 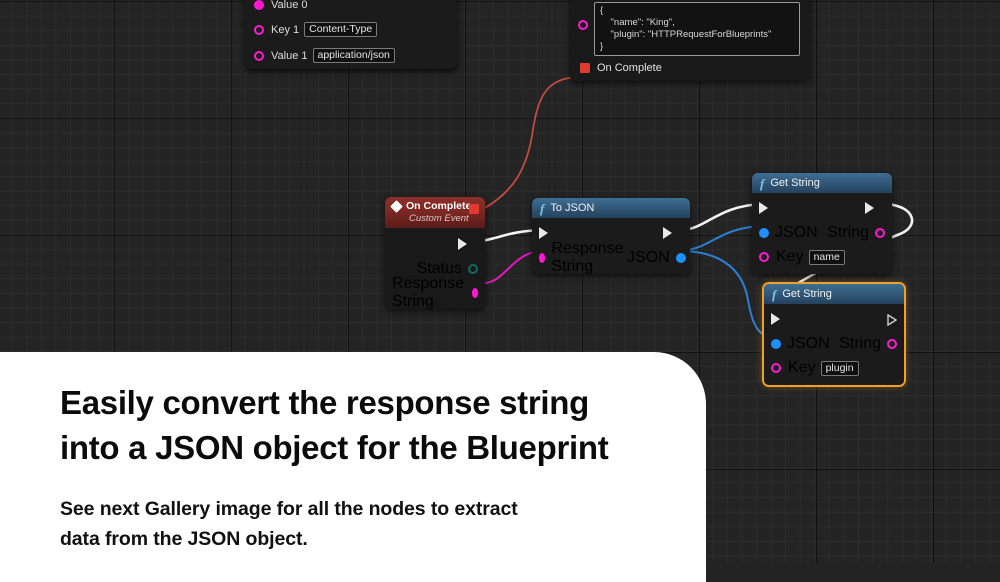 I want to click on get-string-node-name: f Get String JSON String Key name, so click(x=822, y=223).